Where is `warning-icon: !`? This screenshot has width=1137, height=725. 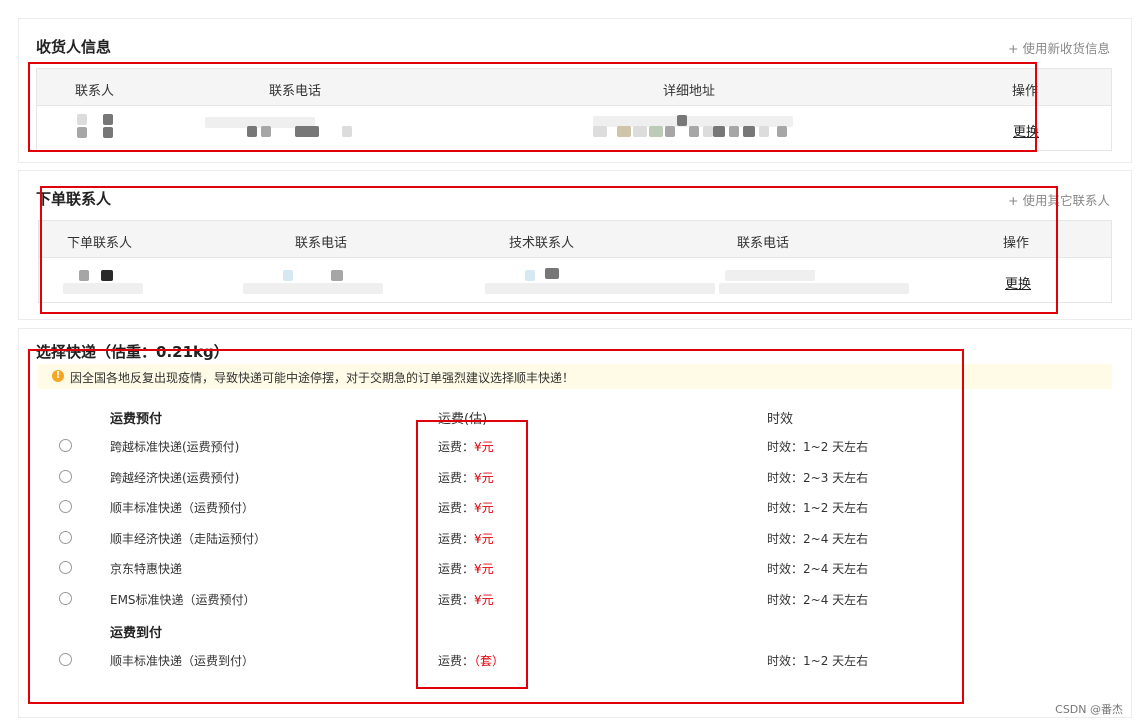 warning-icon: ! is located at coordinates (58, 376).